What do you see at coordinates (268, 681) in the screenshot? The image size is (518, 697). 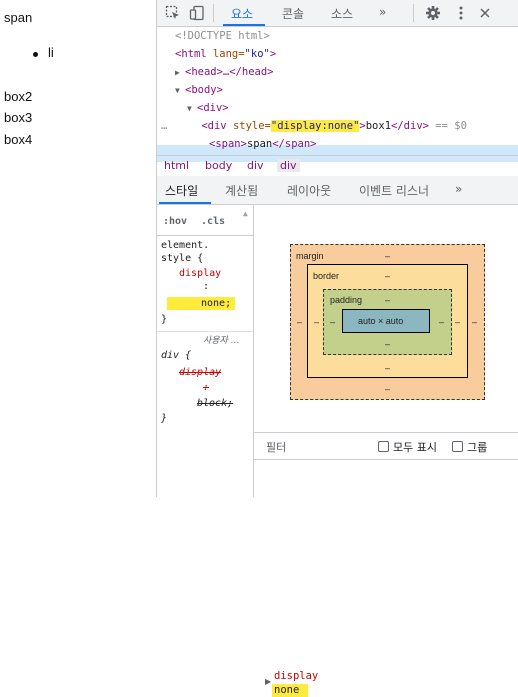 I see `computed-expand-triangle-icon: ▶` at bounding box center [268, 681].